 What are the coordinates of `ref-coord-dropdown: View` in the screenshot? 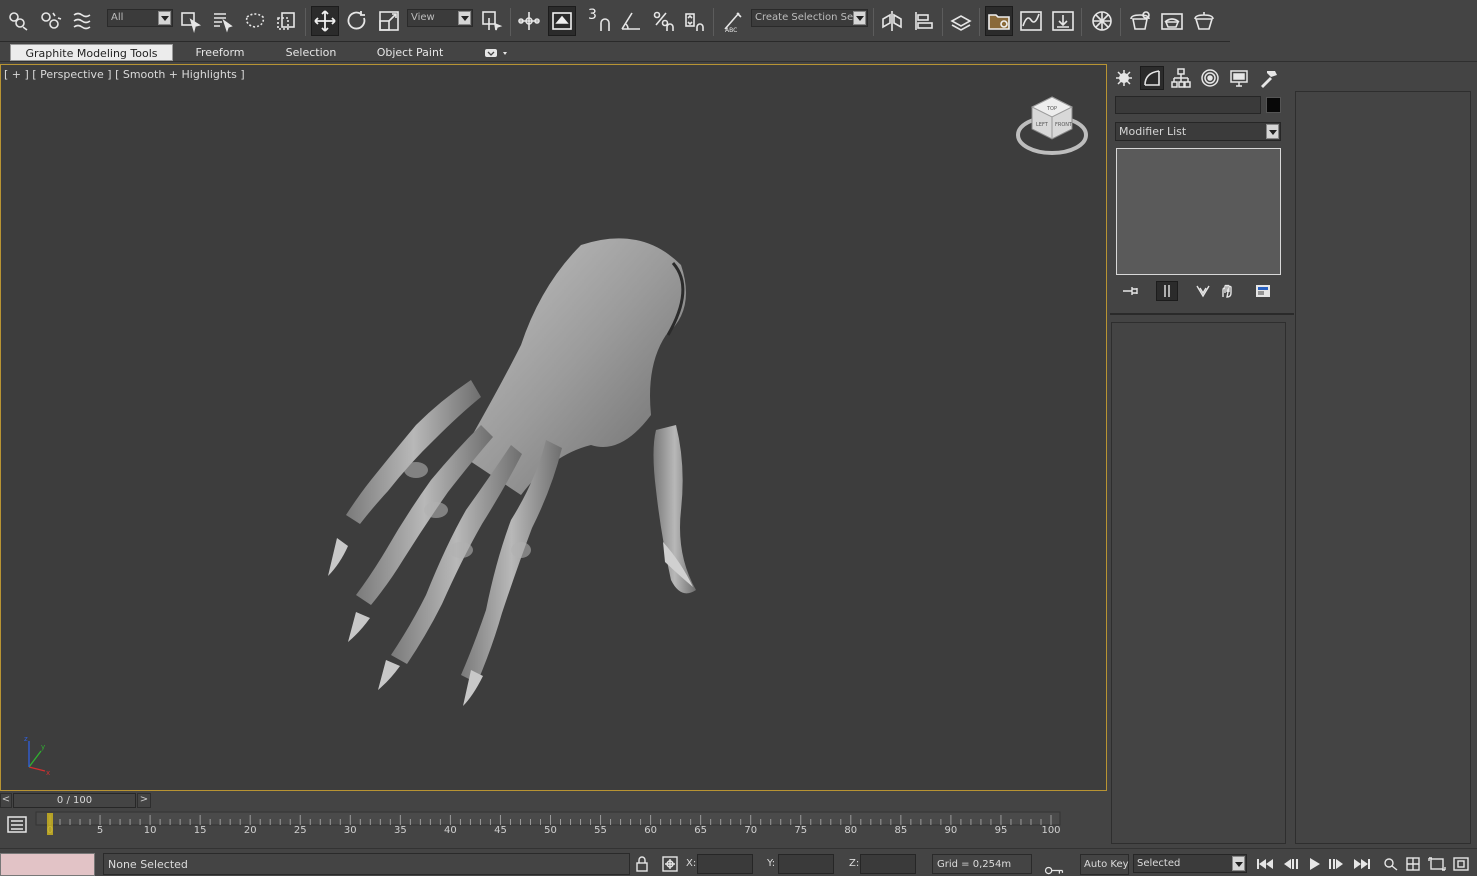 It's located at (440, 18).